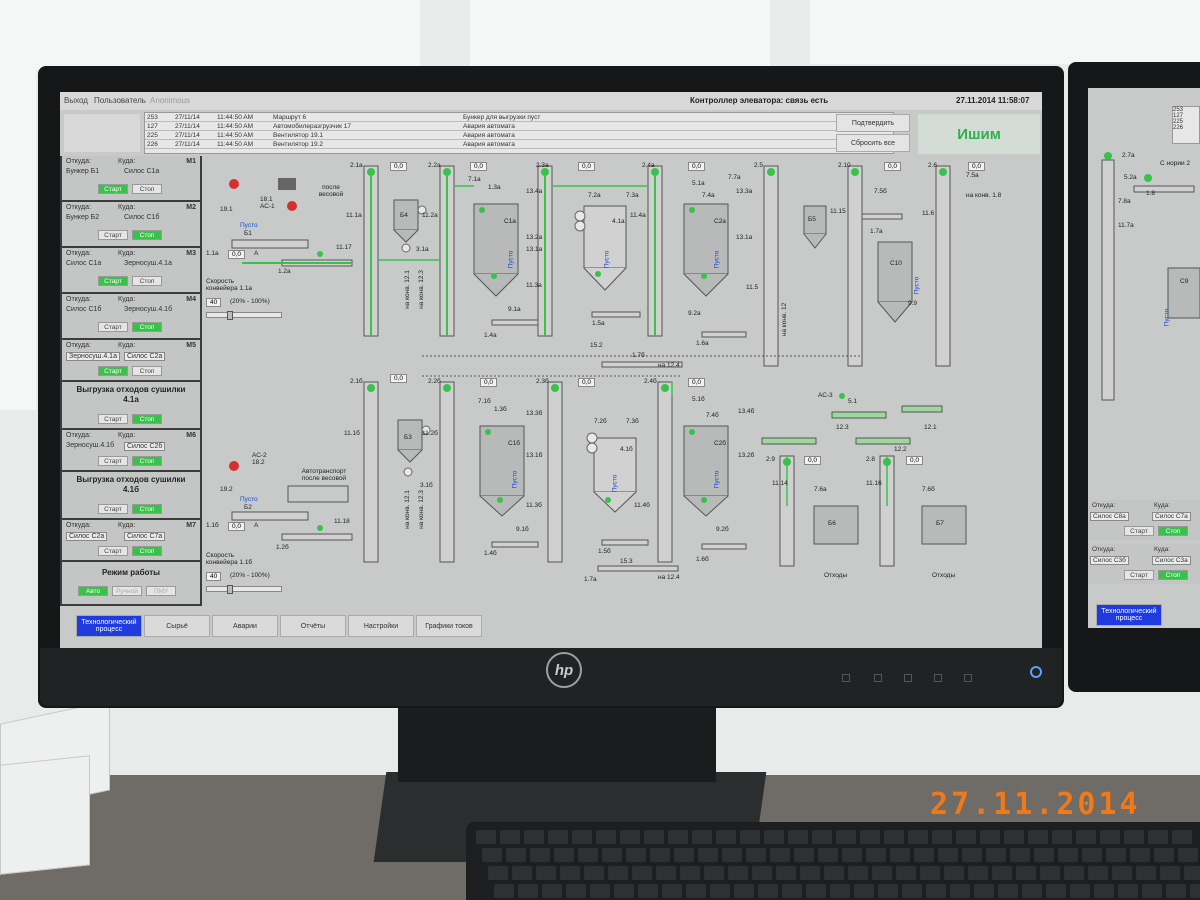  I want to click on route-from-select: Силос С2а, so click(87, 536).